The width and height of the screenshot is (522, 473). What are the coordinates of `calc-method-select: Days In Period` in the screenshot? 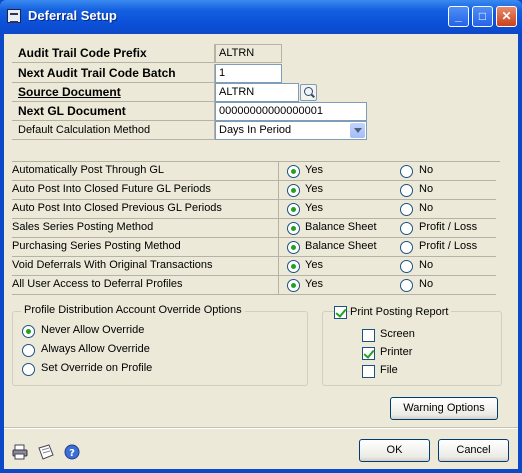 It's located at (291, 130).